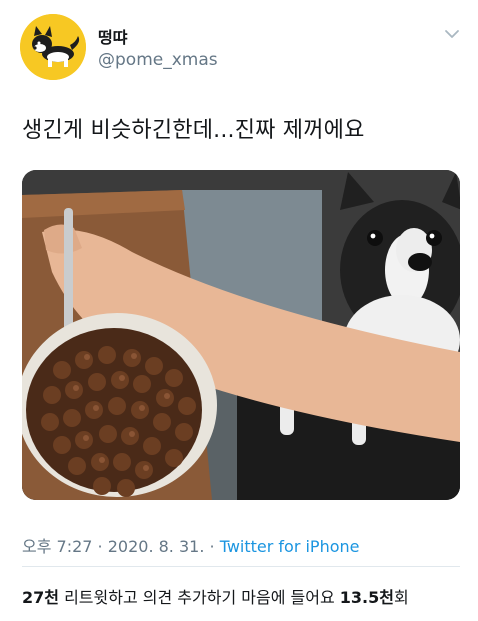 Image resolution: width=478 pixels, height=621 pixels. Describe the element at coordinates (288, 597) in the screenshot. I see `like-label: 마음에 들어요` at that location.